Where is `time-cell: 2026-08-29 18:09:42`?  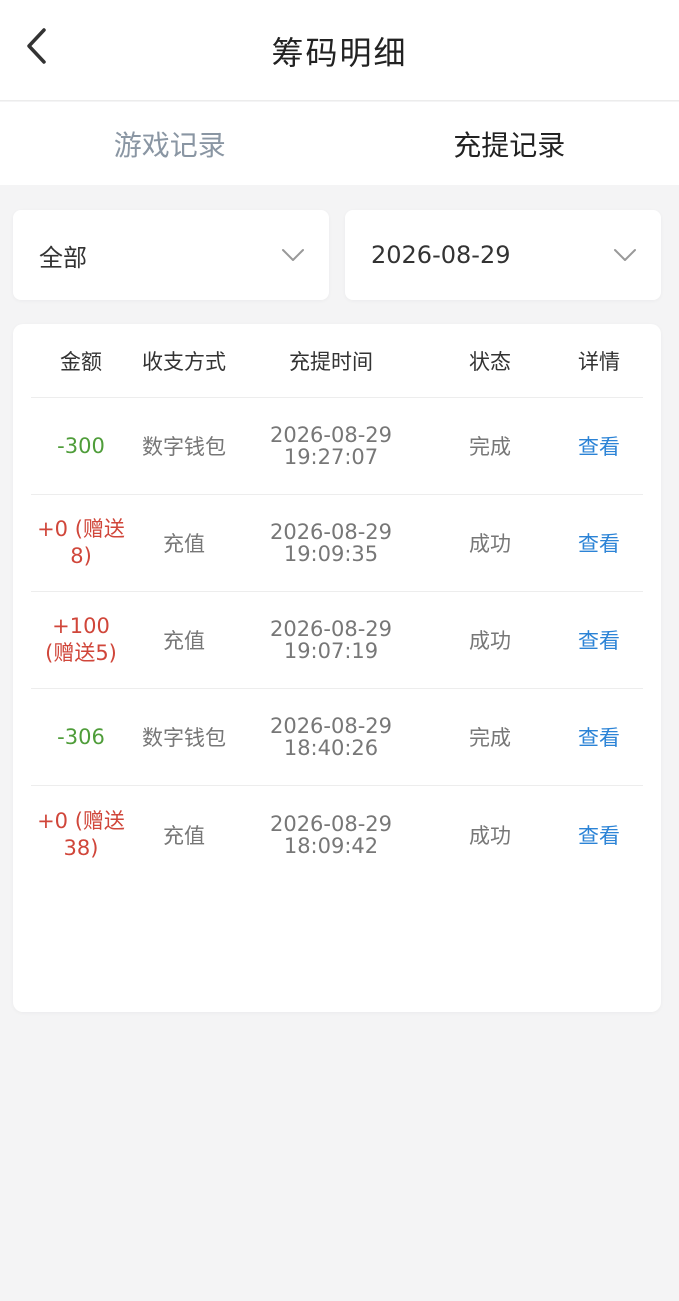
time-cell: 2026-08-29 18:09:42 is located at coordinates (331, 835).